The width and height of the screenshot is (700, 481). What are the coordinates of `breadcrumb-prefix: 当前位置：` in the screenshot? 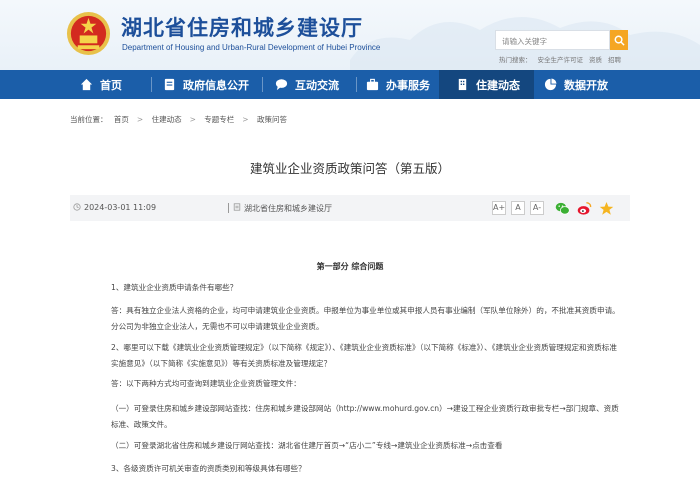 It's located at (89, 119).